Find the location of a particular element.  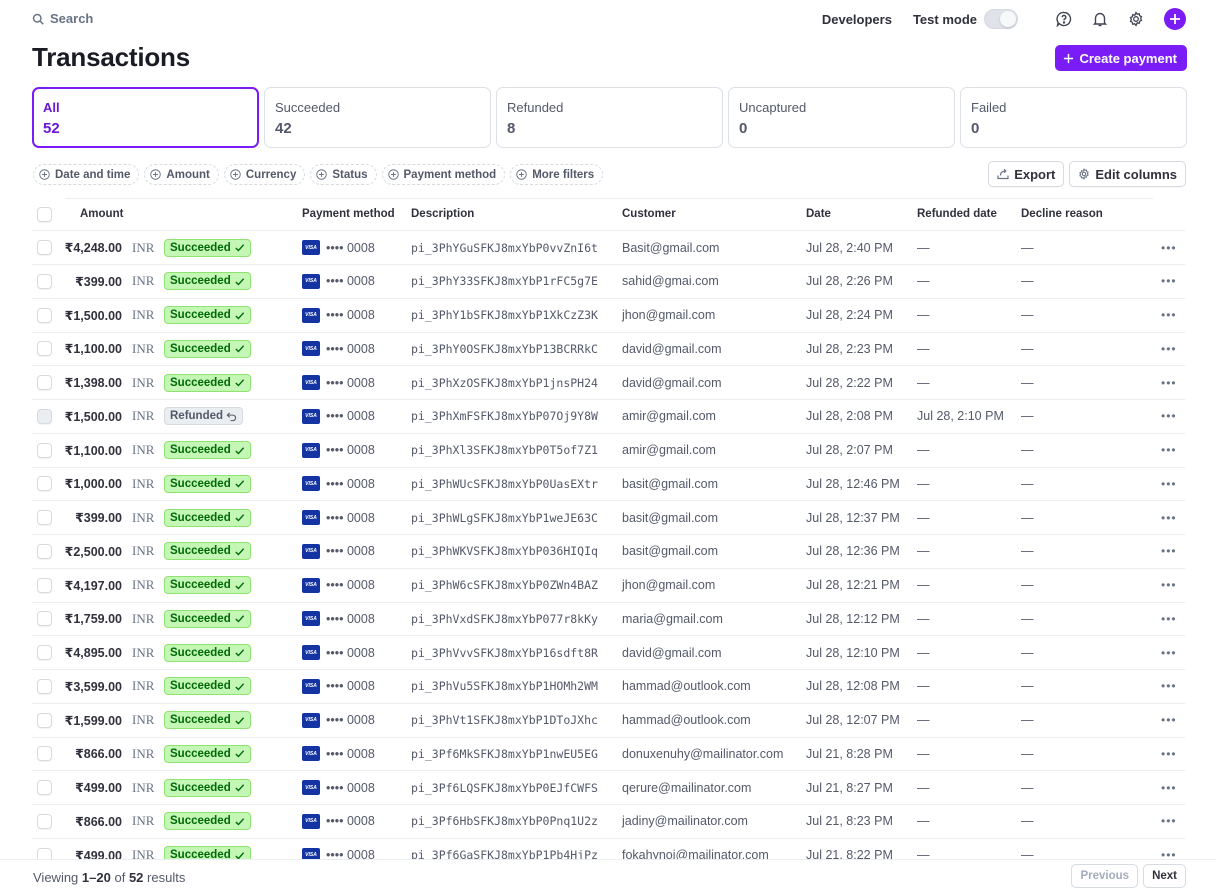

help-button is located at coordinates (1064, 19).